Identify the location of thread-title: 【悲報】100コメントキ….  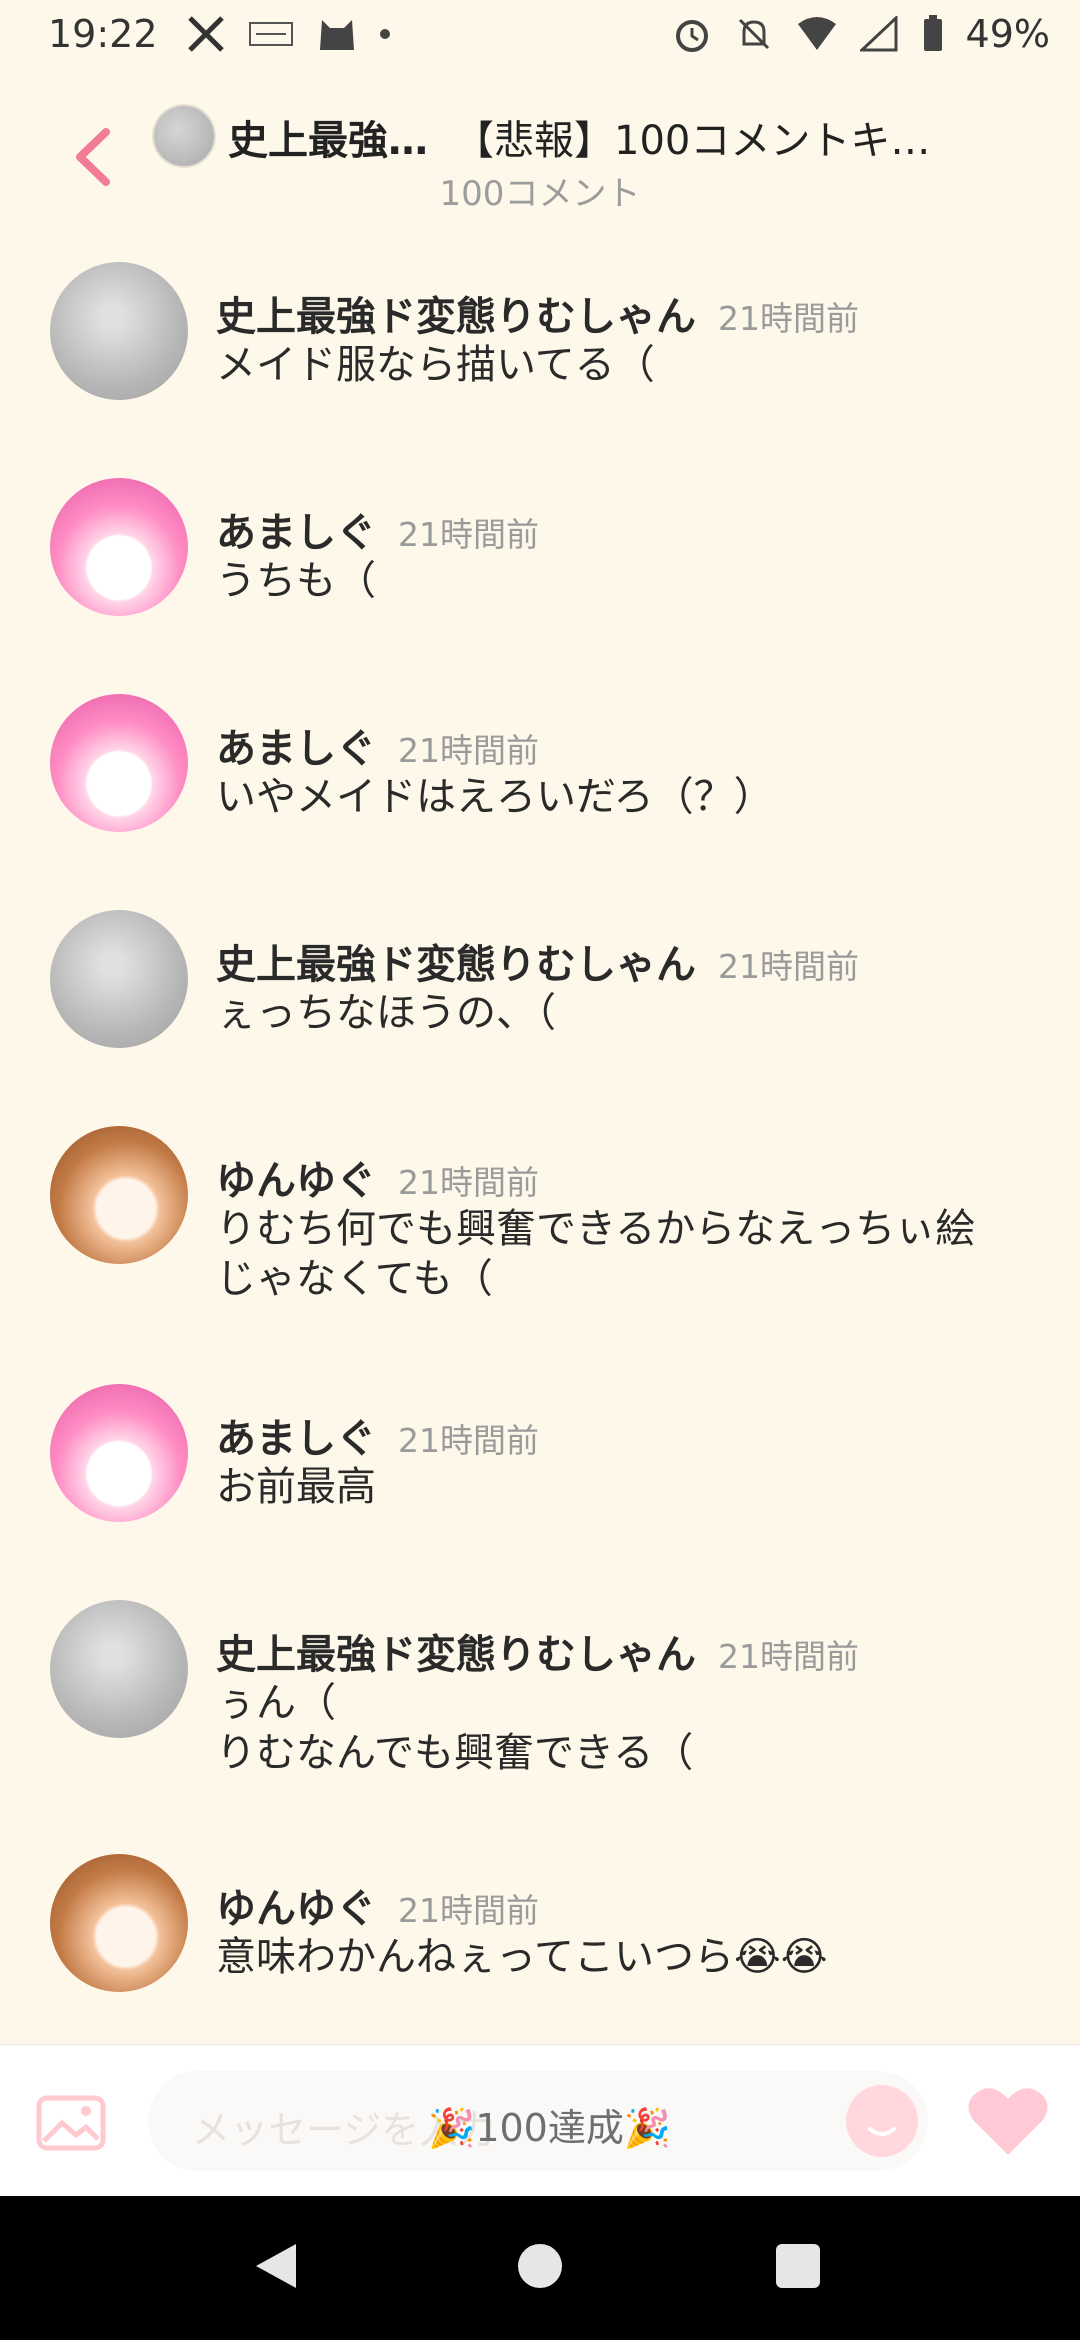
(692, 141).